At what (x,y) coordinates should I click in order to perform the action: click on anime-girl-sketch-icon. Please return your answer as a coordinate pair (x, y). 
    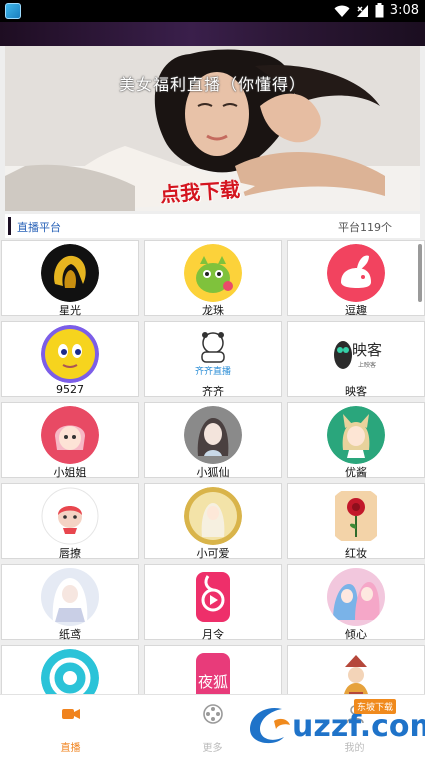
    Looking at the image, I should click on (213, 435).